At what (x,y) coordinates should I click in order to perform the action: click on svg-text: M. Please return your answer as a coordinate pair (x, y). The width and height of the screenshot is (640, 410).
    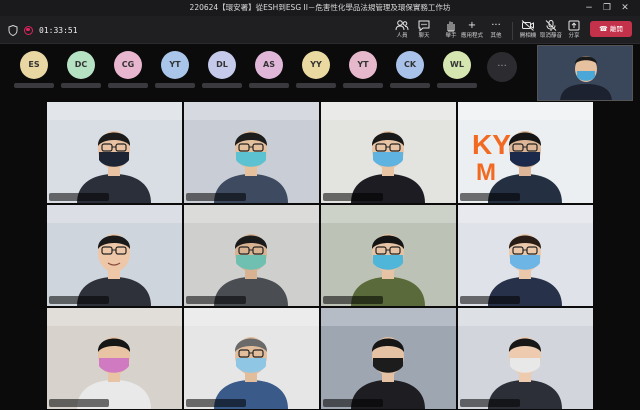
    Looking at the image, I should click on (486, 172).